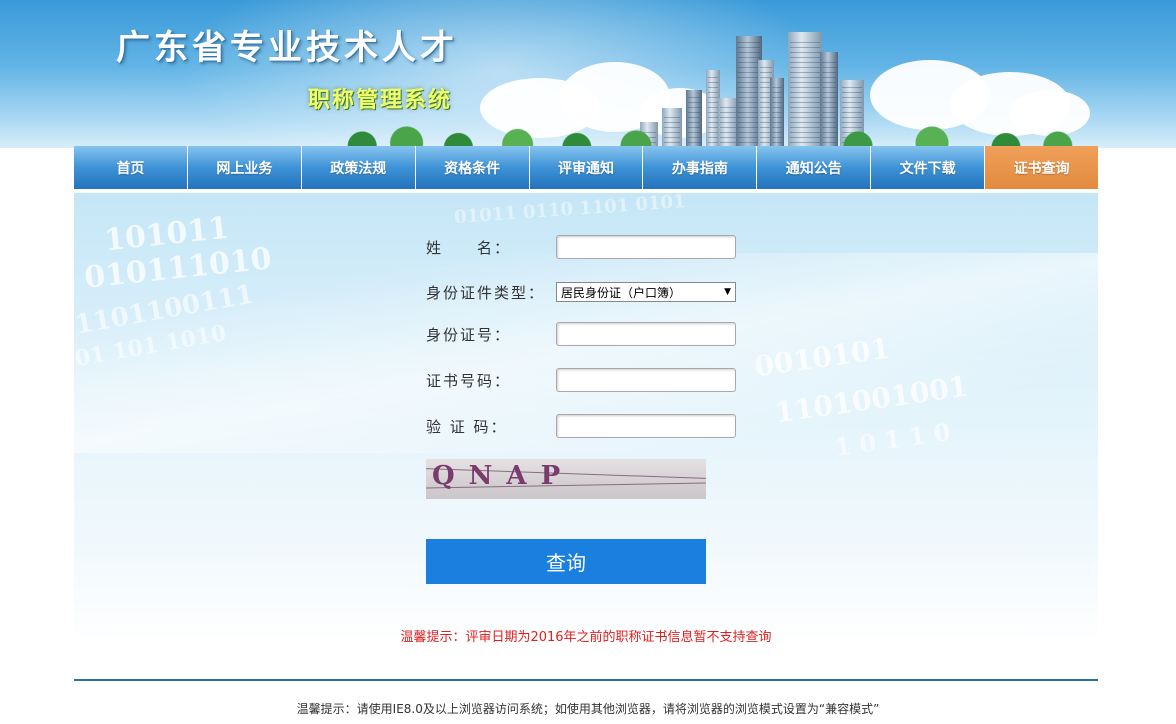 The height and width of the screenshot is (724, 1176). What do you see at coordinates (700, 167) in the screenshot?
I see `nav-guide: 办事指南` at bounding box center [700, 167].